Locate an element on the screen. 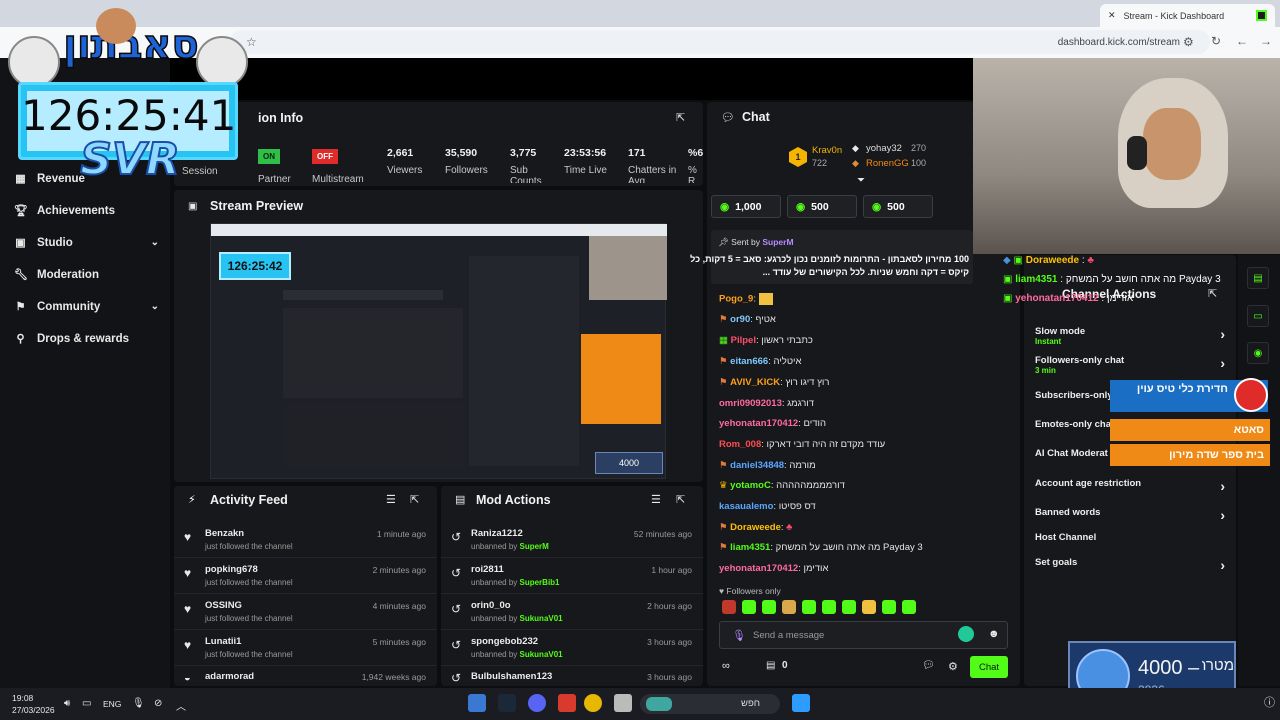 Image resolution: width=1280 pixels, height=720 pixels. site-settings-icon: ⚙ is located at coordinates (1188, 42).